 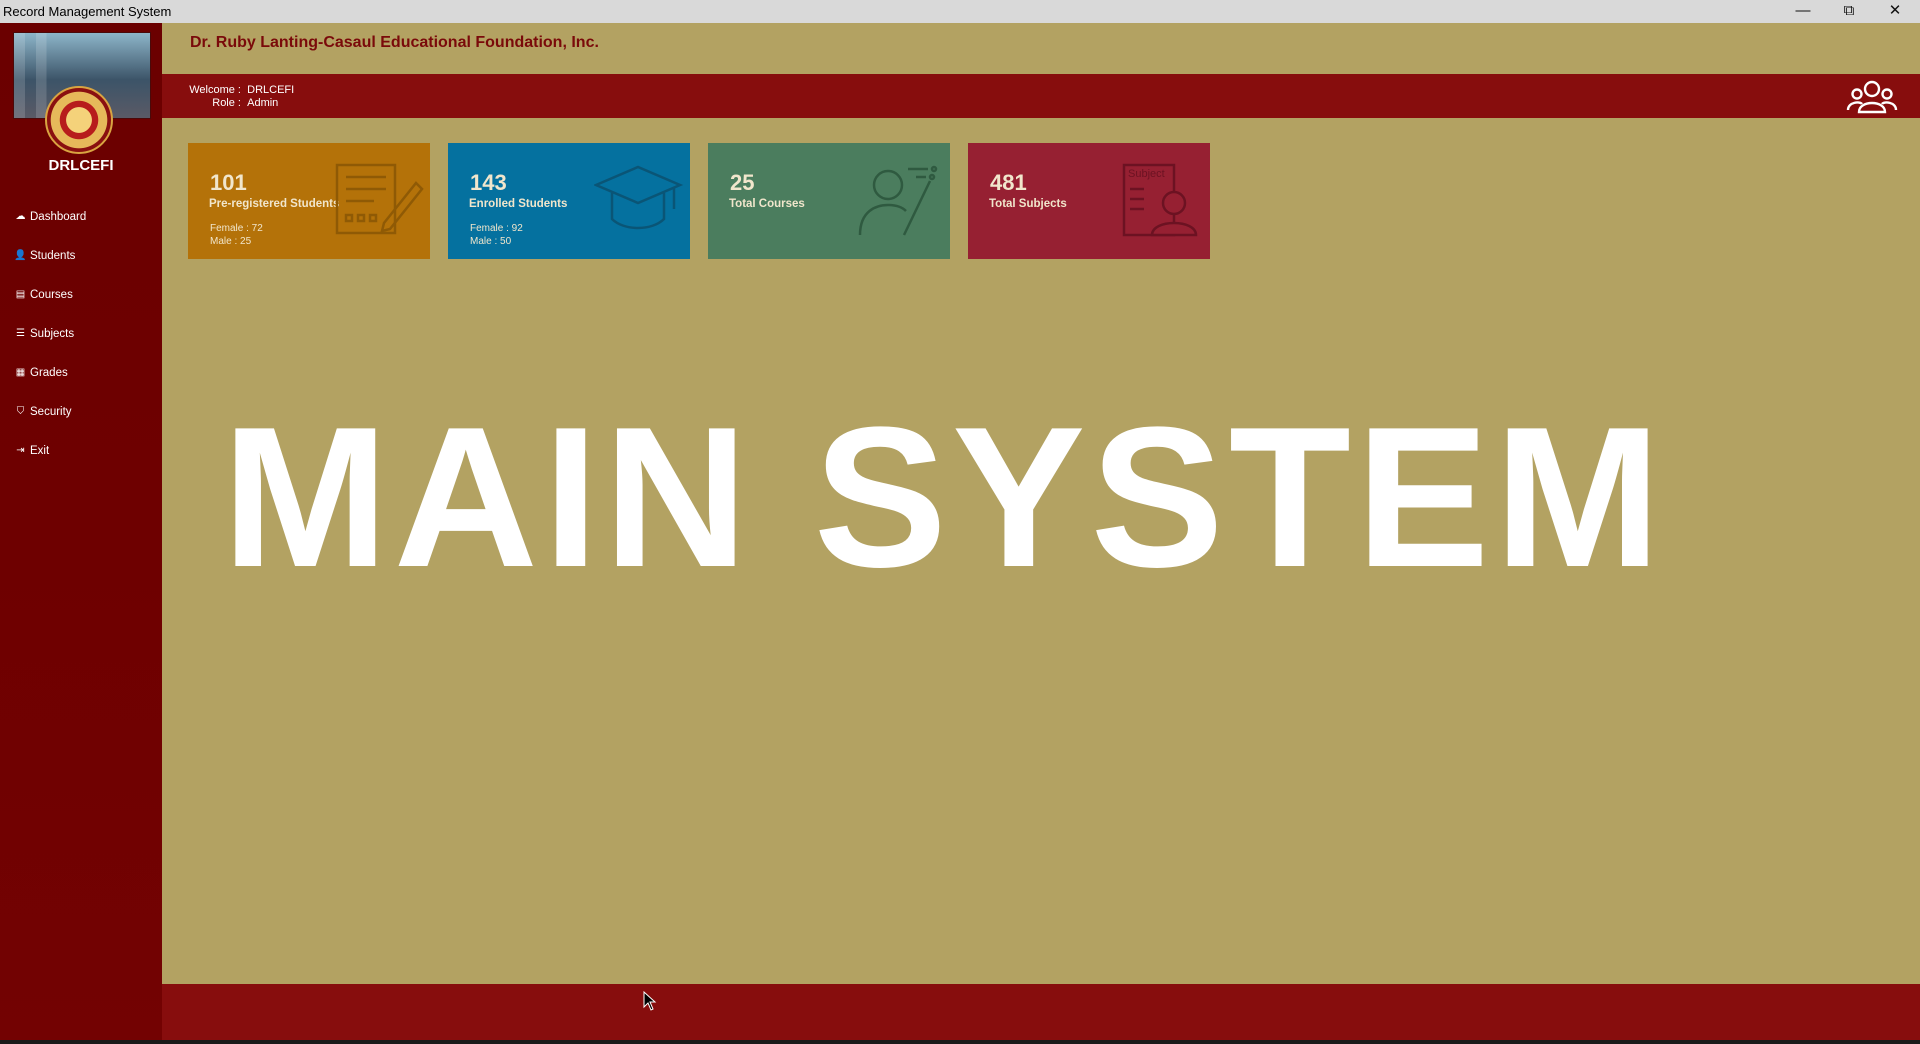 I want to click on shield-icon: ⛉, so click(x=20, y=411).